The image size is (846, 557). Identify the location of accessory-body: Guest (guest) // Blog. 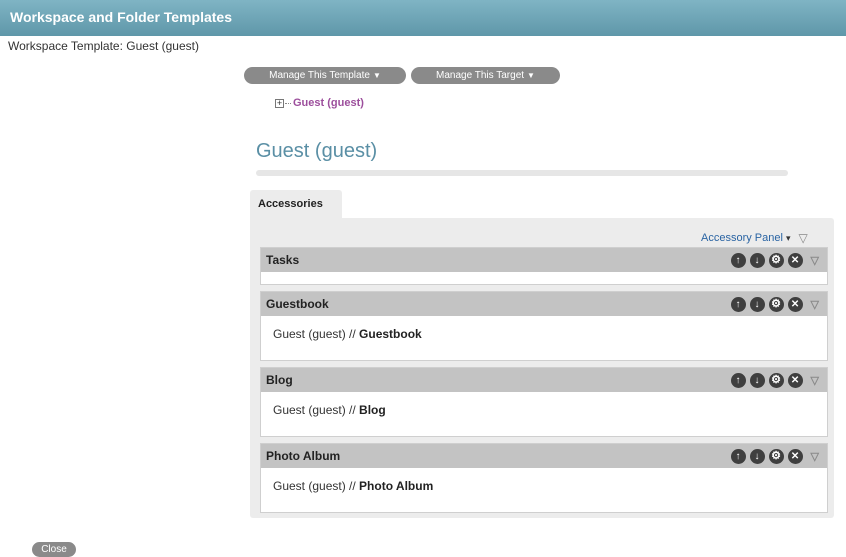
(544, 404).